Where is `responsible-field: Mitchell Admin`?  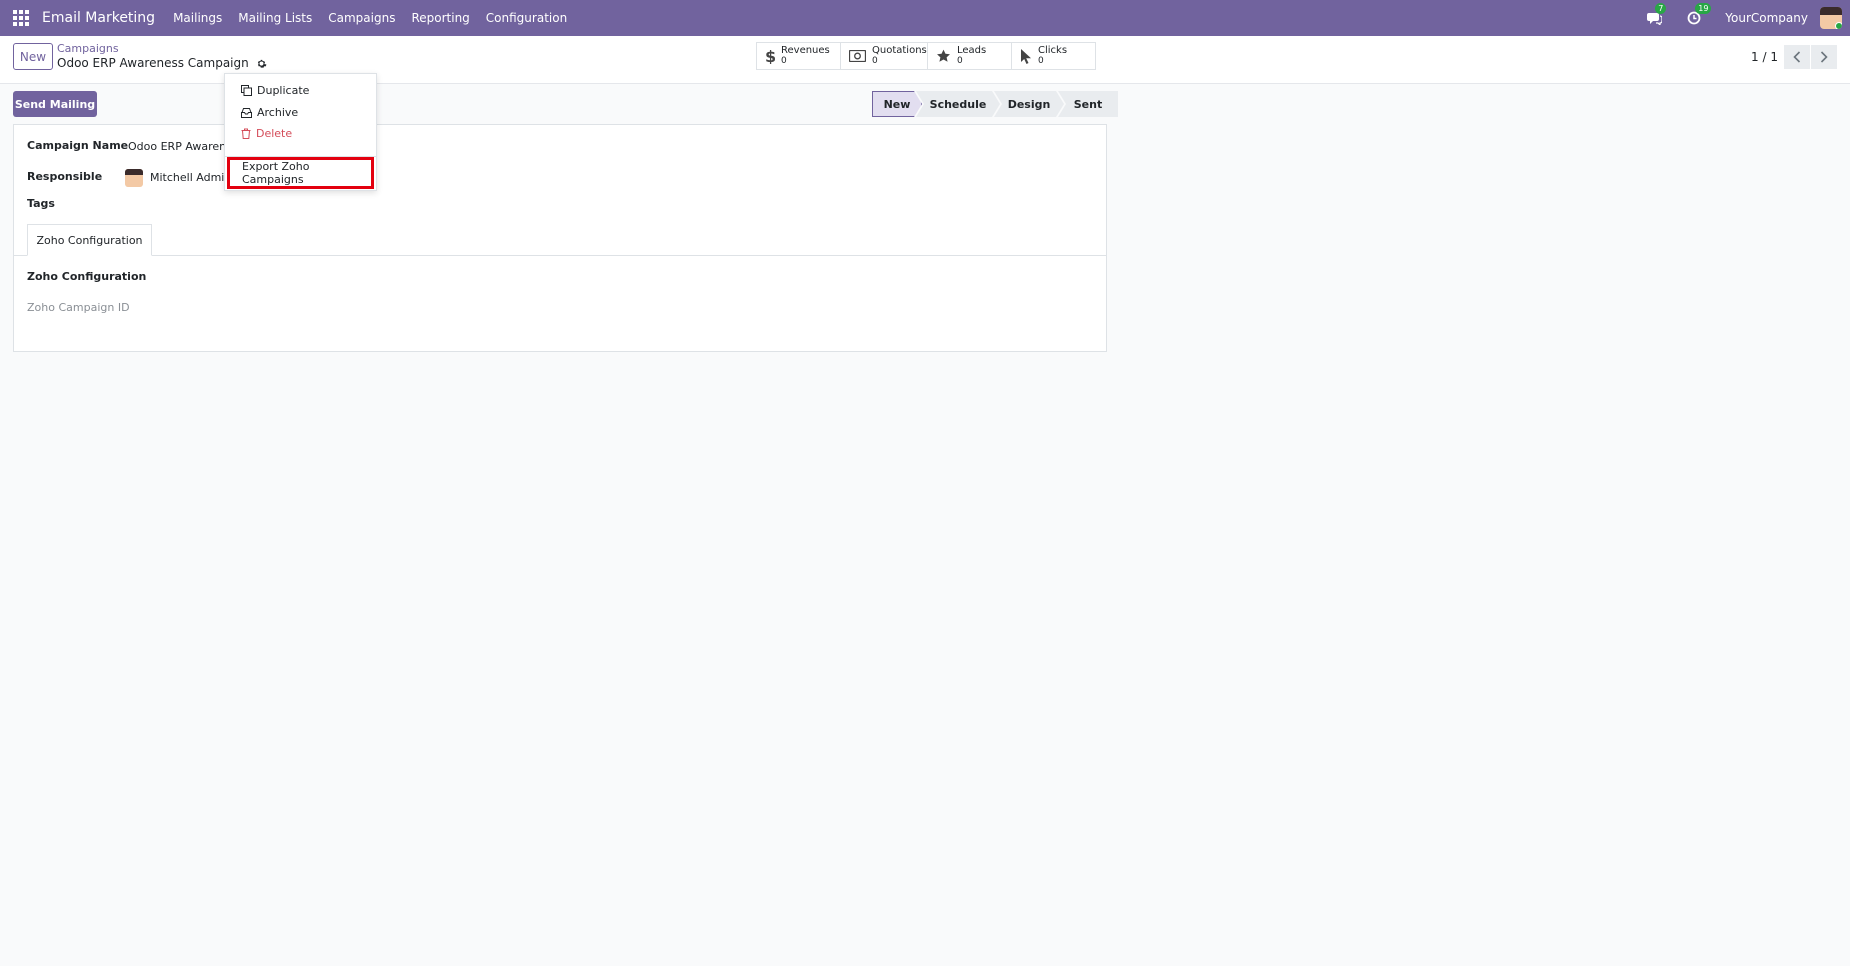
responsible-field: Mitchell Admin is located at coordinates (190, 177).